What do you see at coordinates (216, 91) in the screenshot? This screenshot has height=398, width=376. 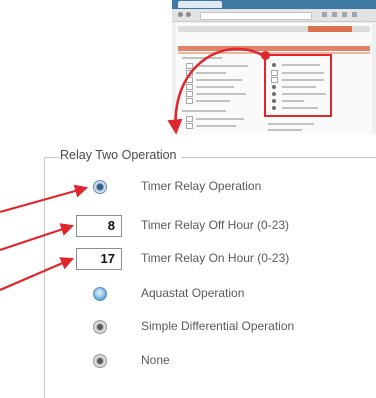 I see `curved-annotation-arrow` at bounding box center [216, 91].